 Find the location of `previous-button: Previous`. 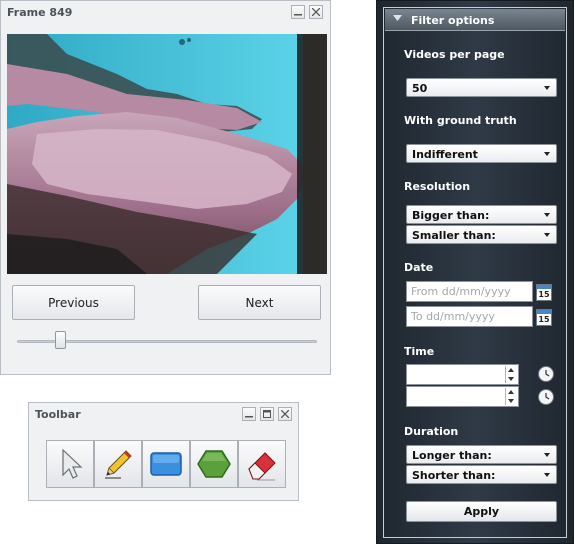

previous-button: Previous is located at coordinates (73, 302).